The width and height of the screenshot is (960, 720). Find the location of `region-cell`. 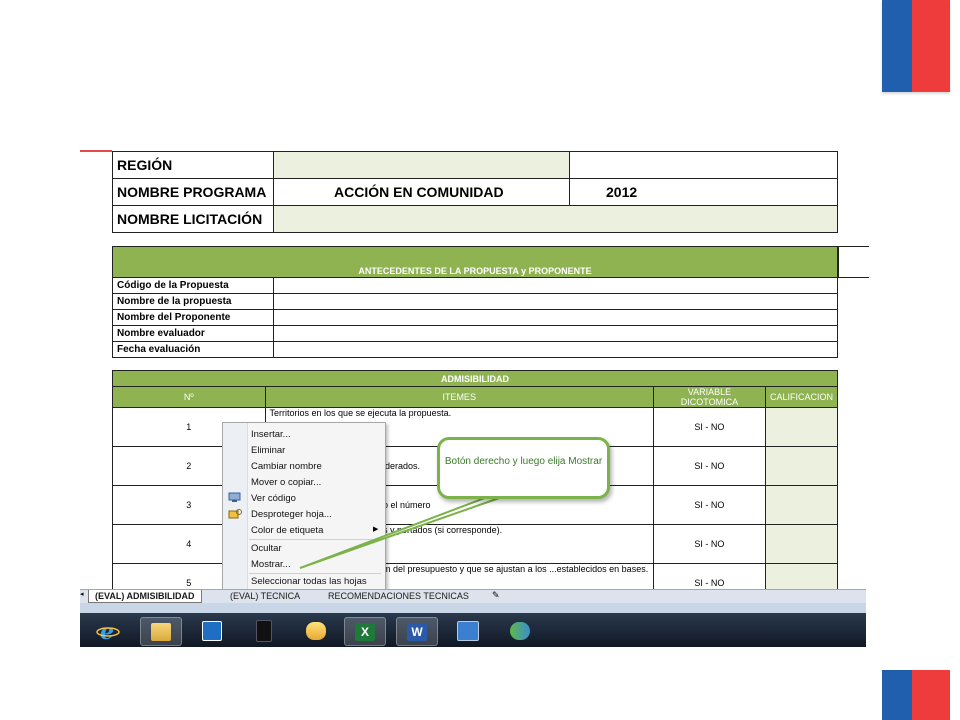

region-cell is located at coordinates (421, 165).